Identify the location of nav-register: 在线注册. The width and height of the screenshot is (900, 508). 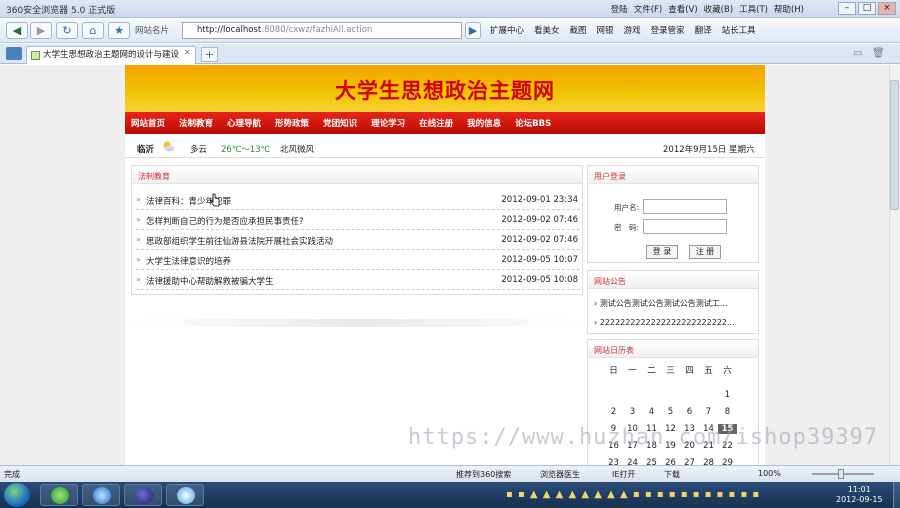
(436, 123).